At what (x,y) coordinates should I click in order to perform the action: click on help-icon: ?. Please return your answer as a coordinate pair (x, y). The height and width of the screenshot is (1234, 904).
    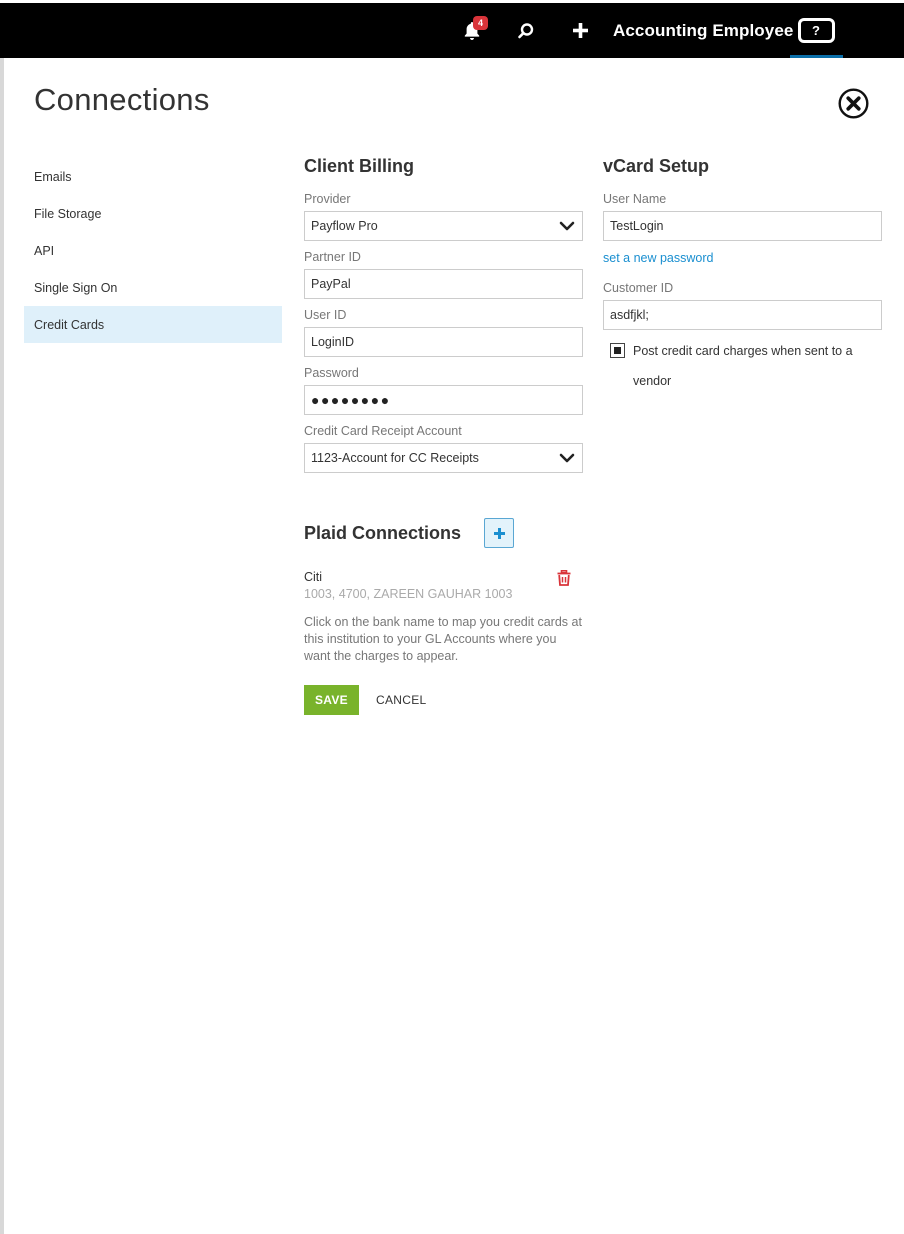
    Looking at the image, I should click on (816, 30).